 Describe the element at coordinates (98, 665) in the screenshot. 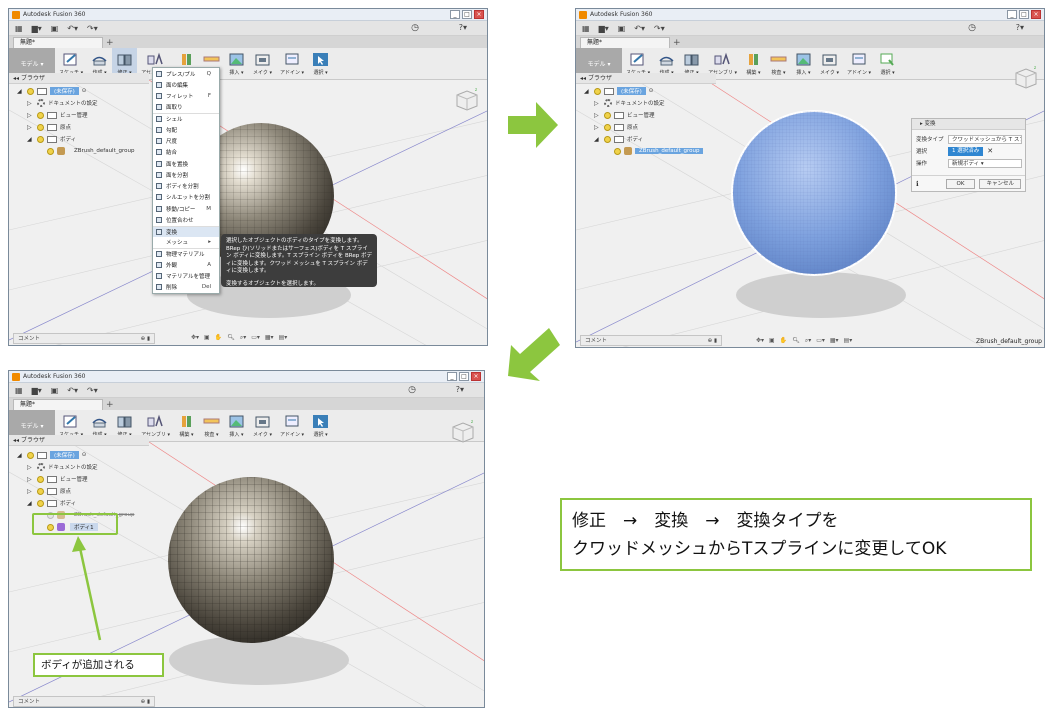

I see `annotation-body-added: ボディが追加される` at that location.